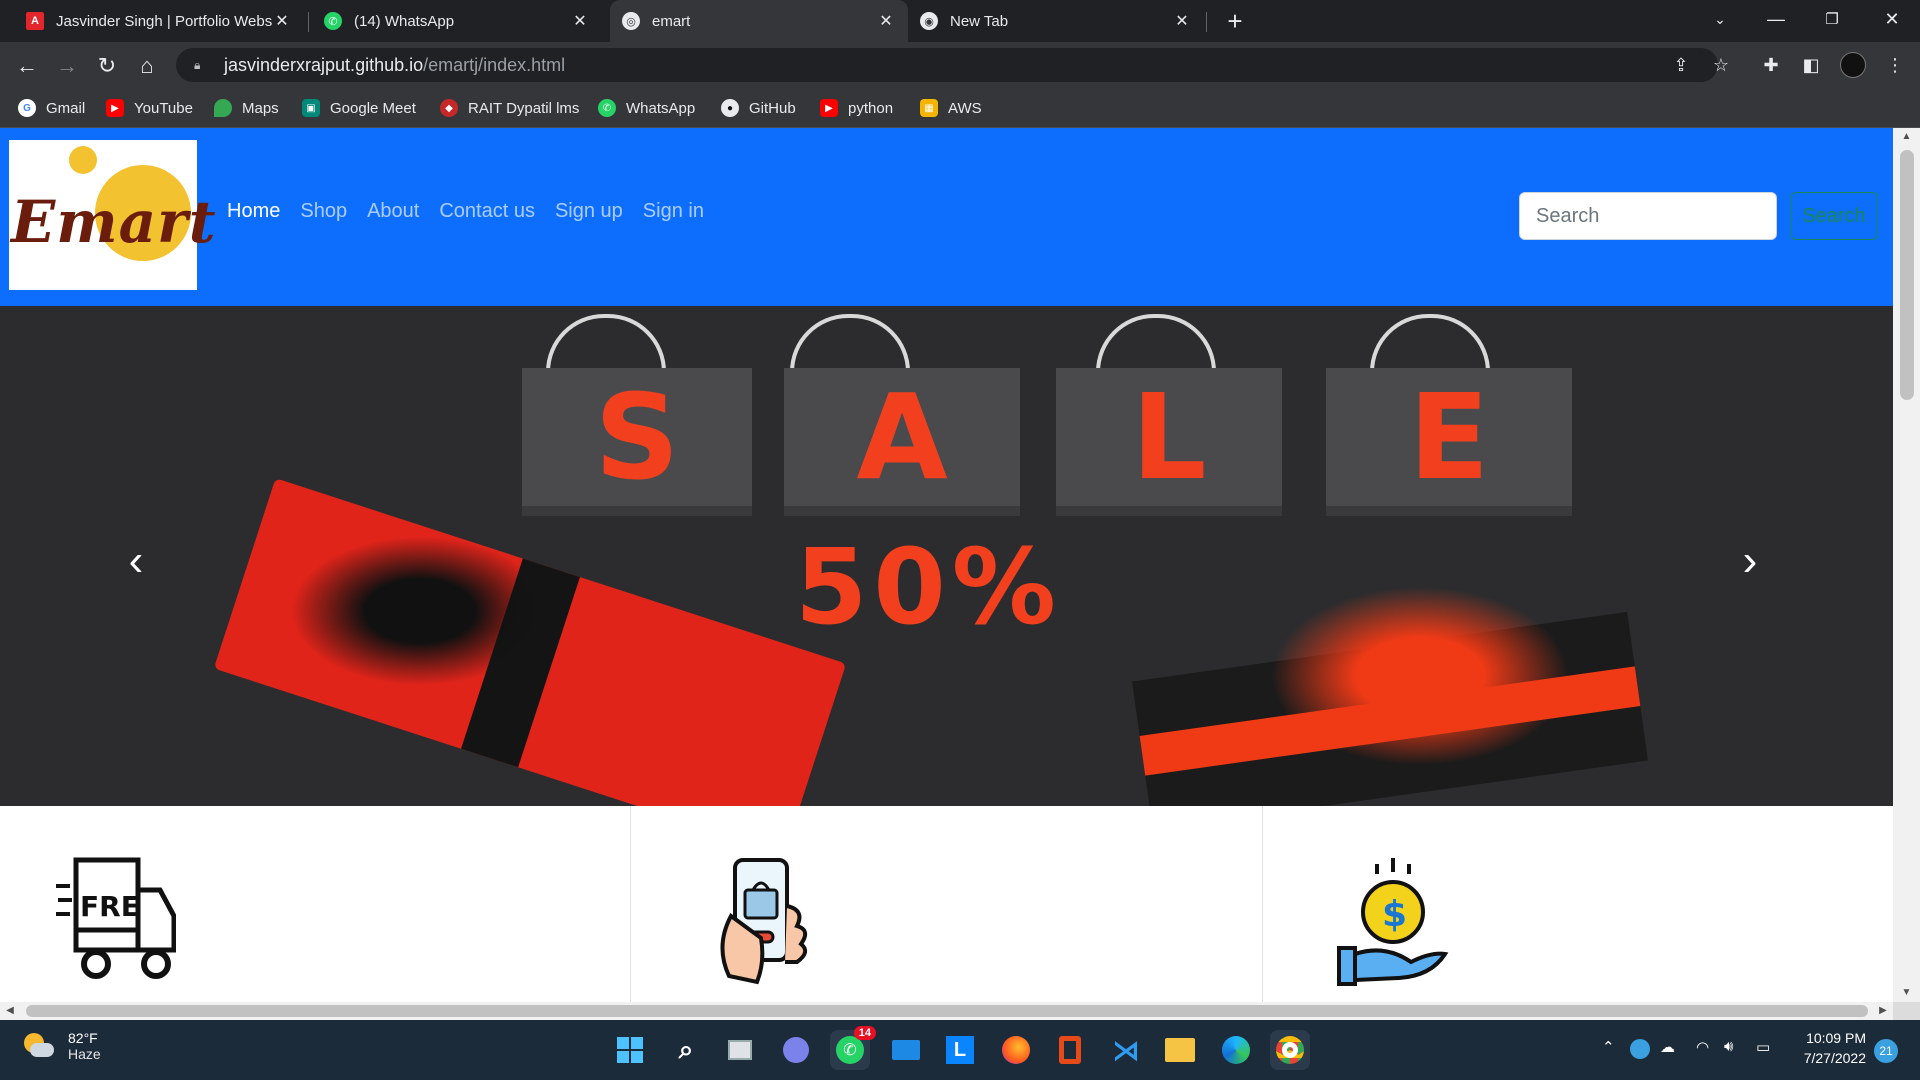  What do you see at coordinates (159, 21) in the screenshot?
I see `tab-portfolio: A Jasvinder Singh | Portfolio Websi ✕` at bounding box center [159, 21].